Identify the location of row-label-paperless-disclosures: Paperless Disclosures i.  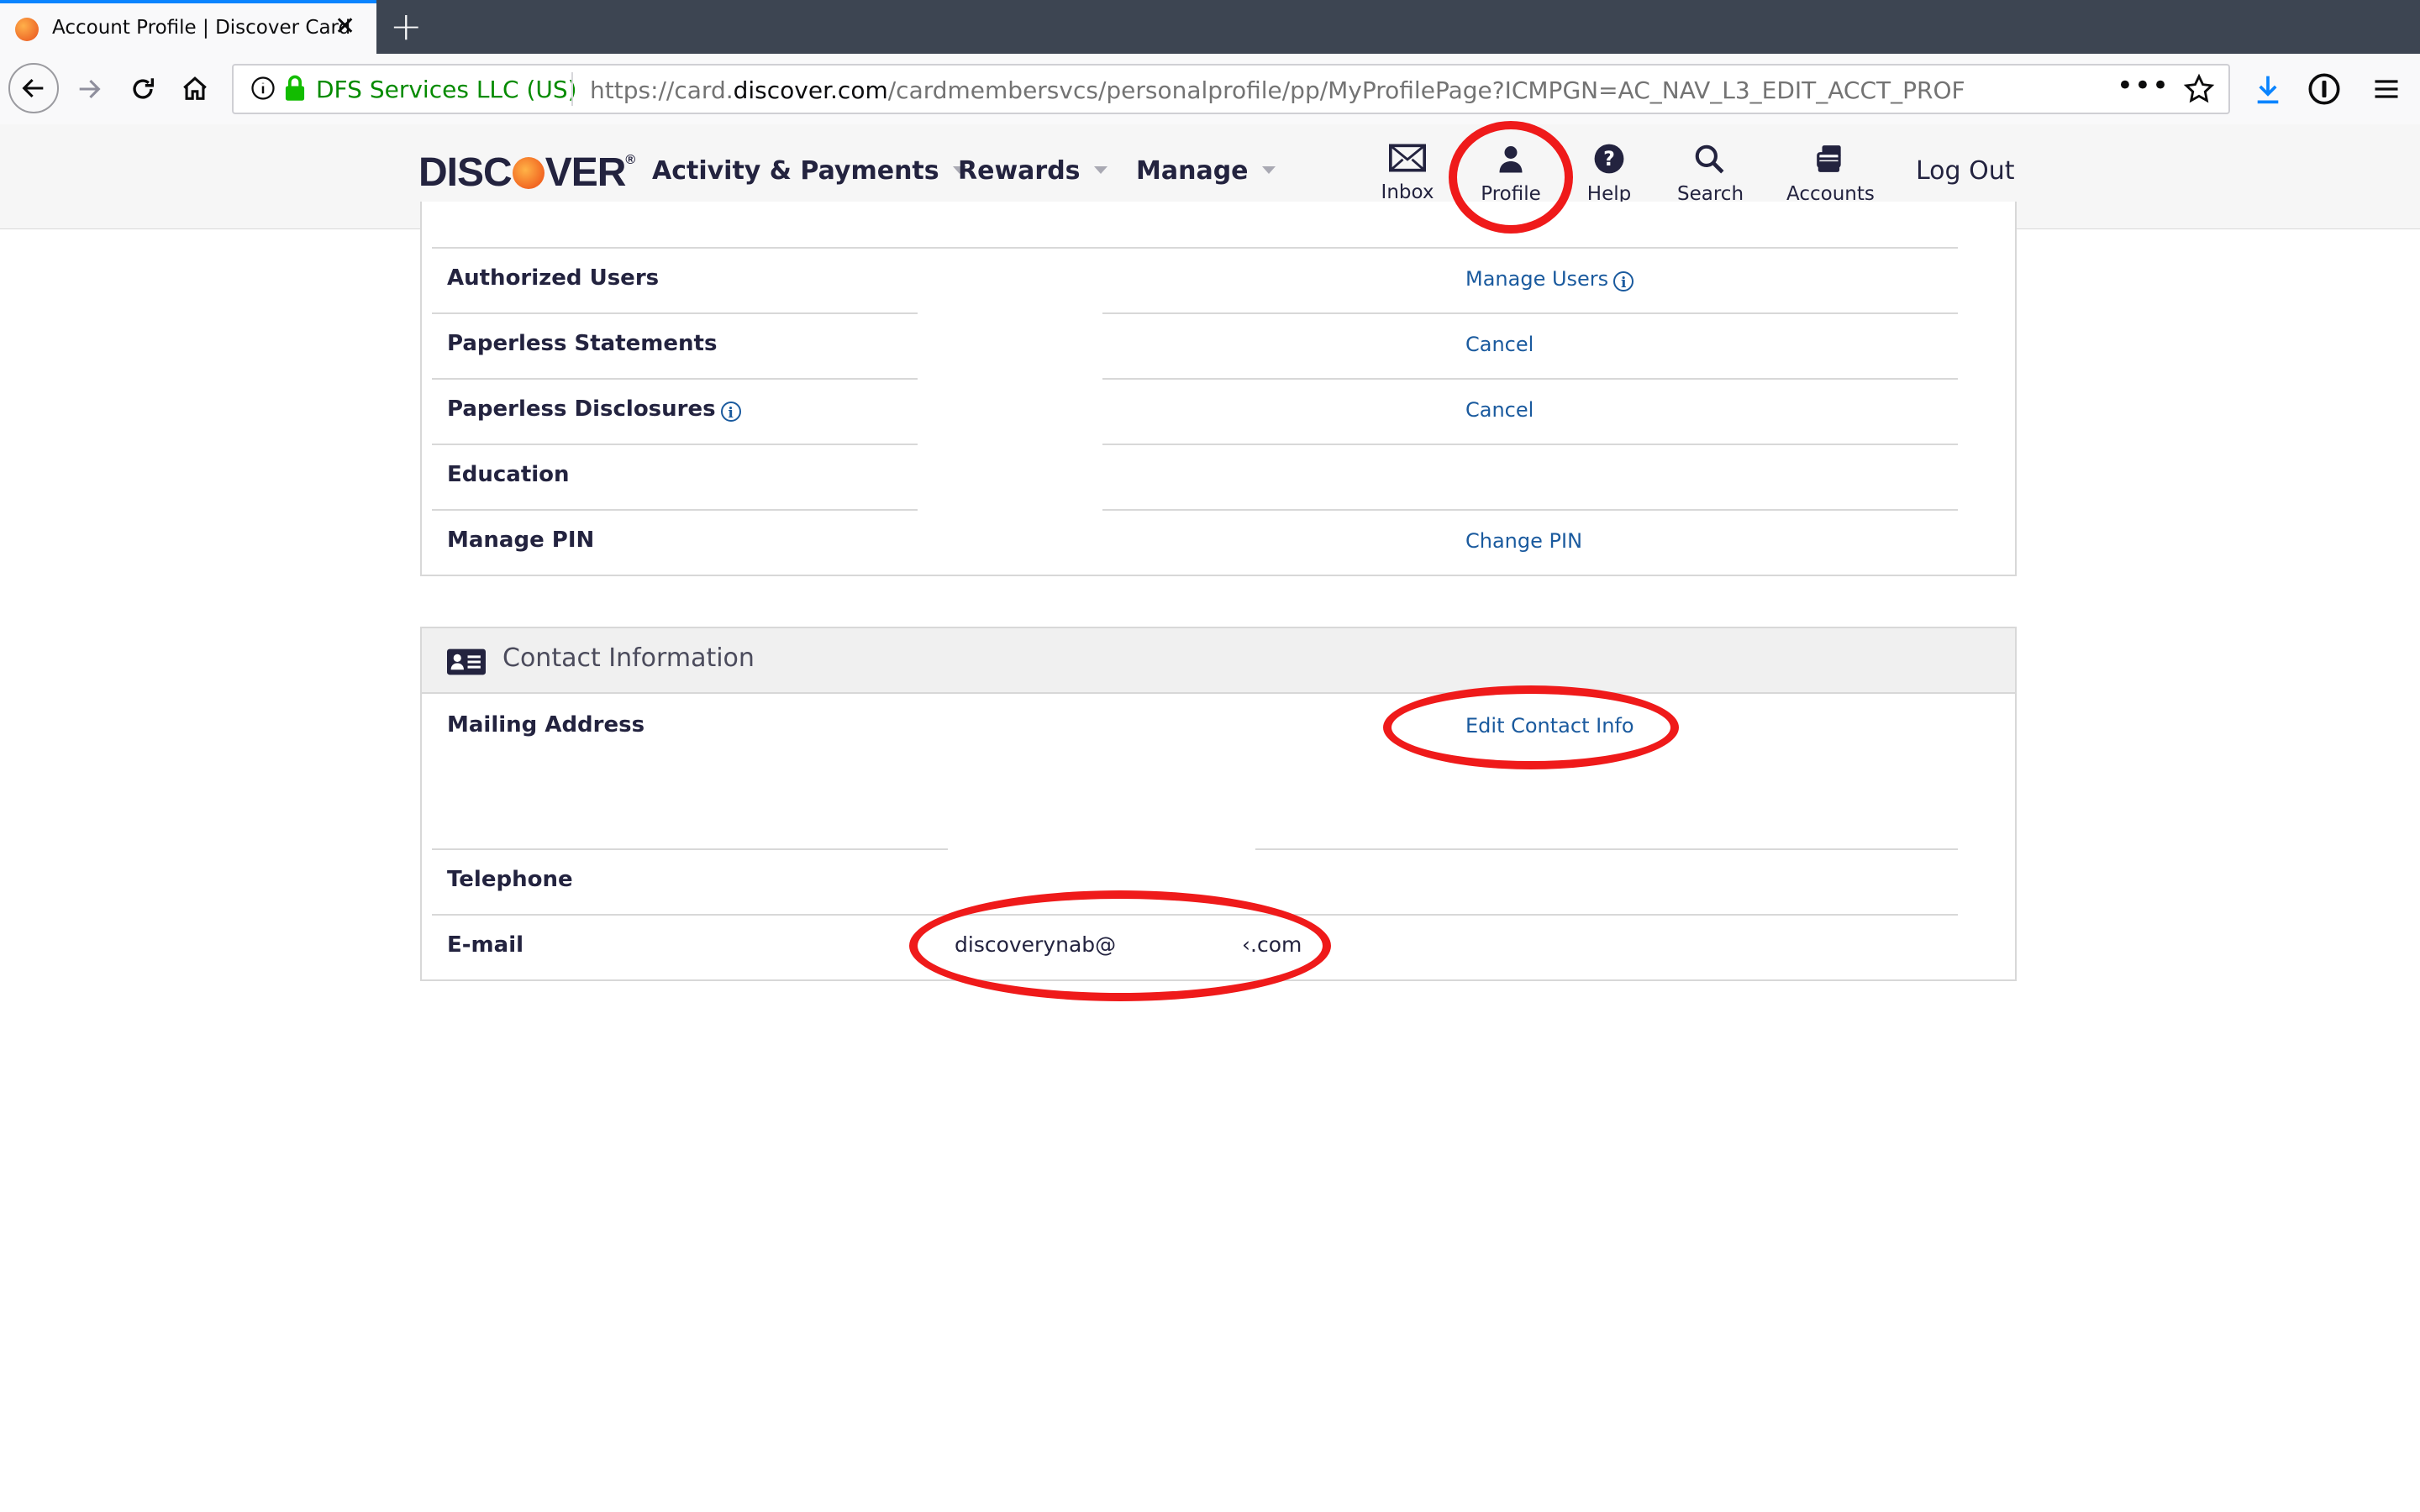
(594, 409).